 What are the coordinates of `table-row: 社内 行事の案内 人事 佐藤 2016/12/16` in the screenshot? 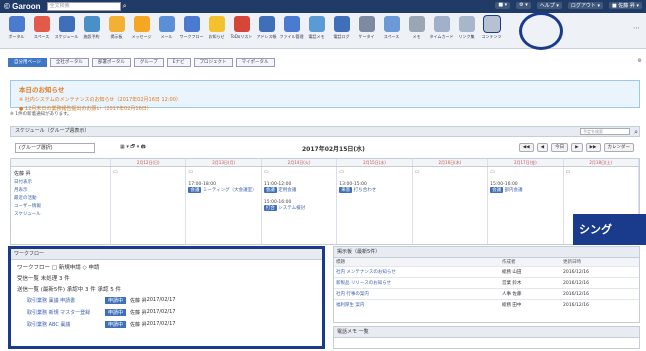 It's located at (486, 294).